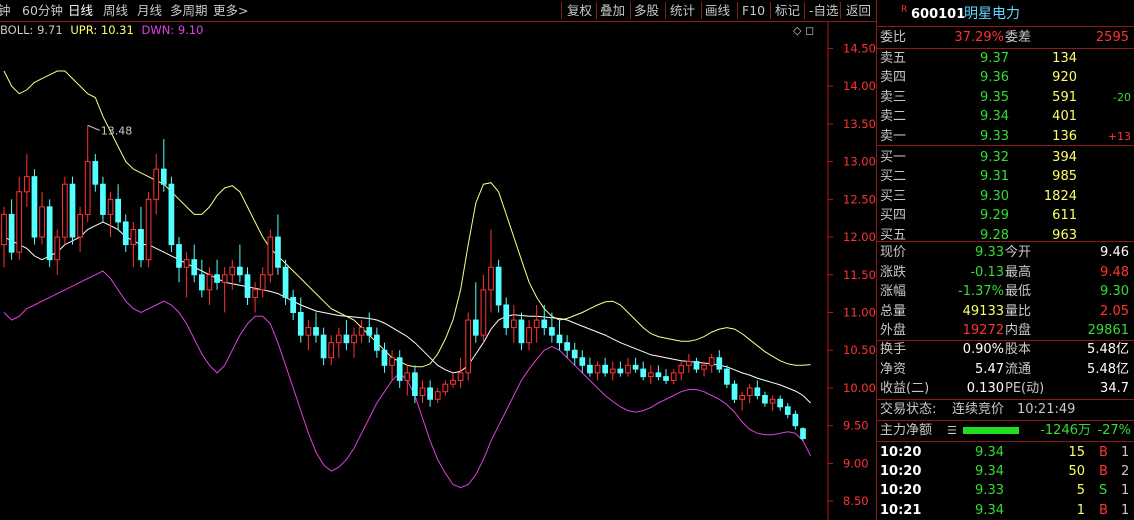 This screenshot has width=1134, height=520. What do you see at coordinates (612, 11) in the screenshot?
I see `toolbar-button-1: 叠加` at bounding box center [612, 11].